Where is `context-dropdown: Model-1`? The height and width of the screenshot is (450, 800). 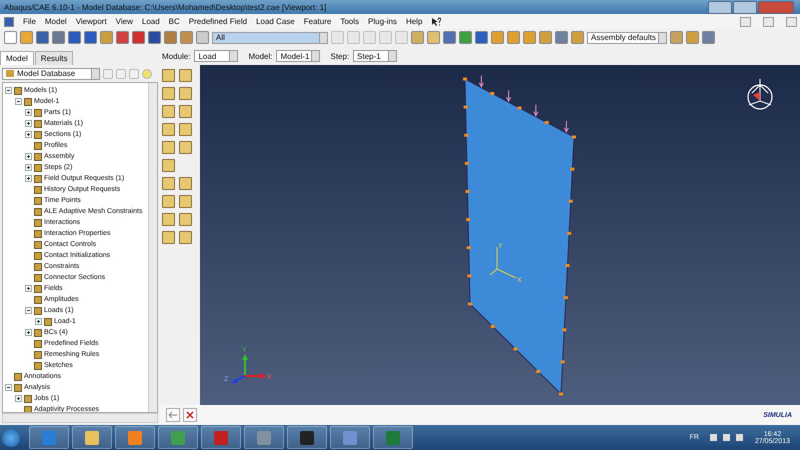
context-dropdown: Model-1 is located at coordinates (298, 56).